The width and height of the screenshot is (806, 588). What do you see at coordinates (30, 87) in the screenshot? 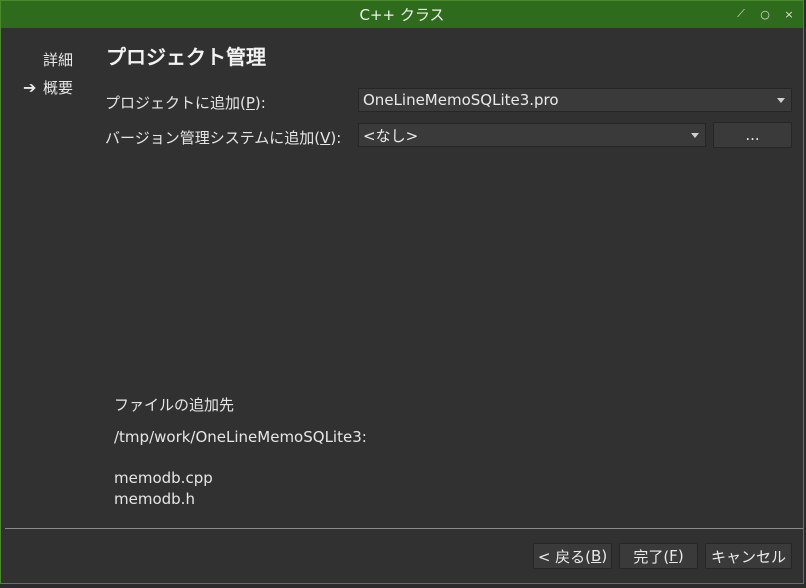
I see `current-step-arrow-icon: ➔` at bounding box center [30, 87].